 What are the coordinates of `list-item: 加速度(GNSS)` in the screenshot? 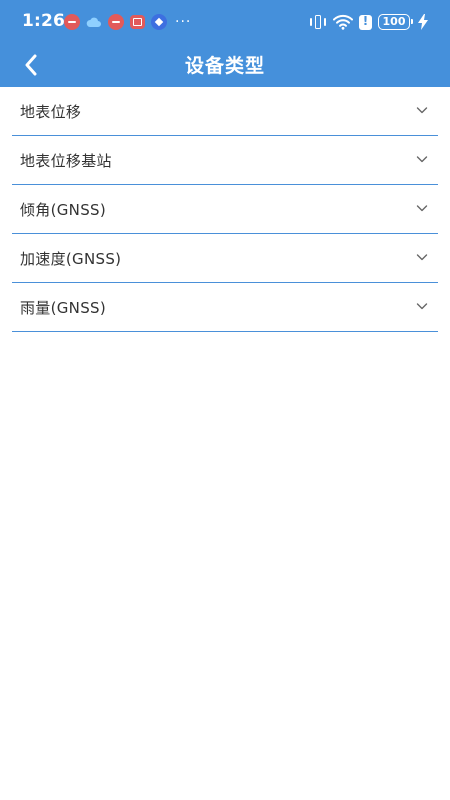 It's located at (225, 258).